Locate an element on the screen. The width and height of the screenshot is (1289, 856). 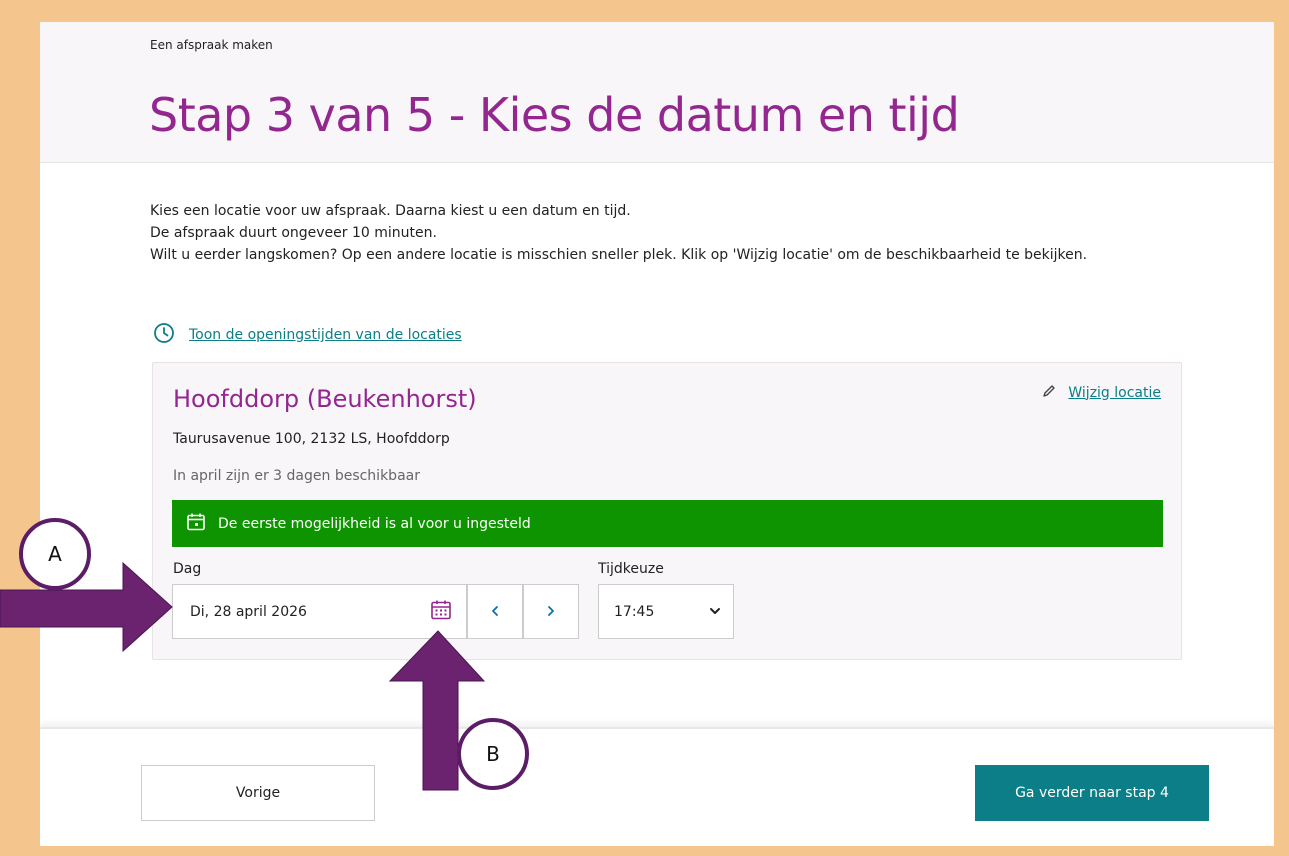
location-name: Hoofddorp (Beukenhorst) is located at coordinates (325, 399).